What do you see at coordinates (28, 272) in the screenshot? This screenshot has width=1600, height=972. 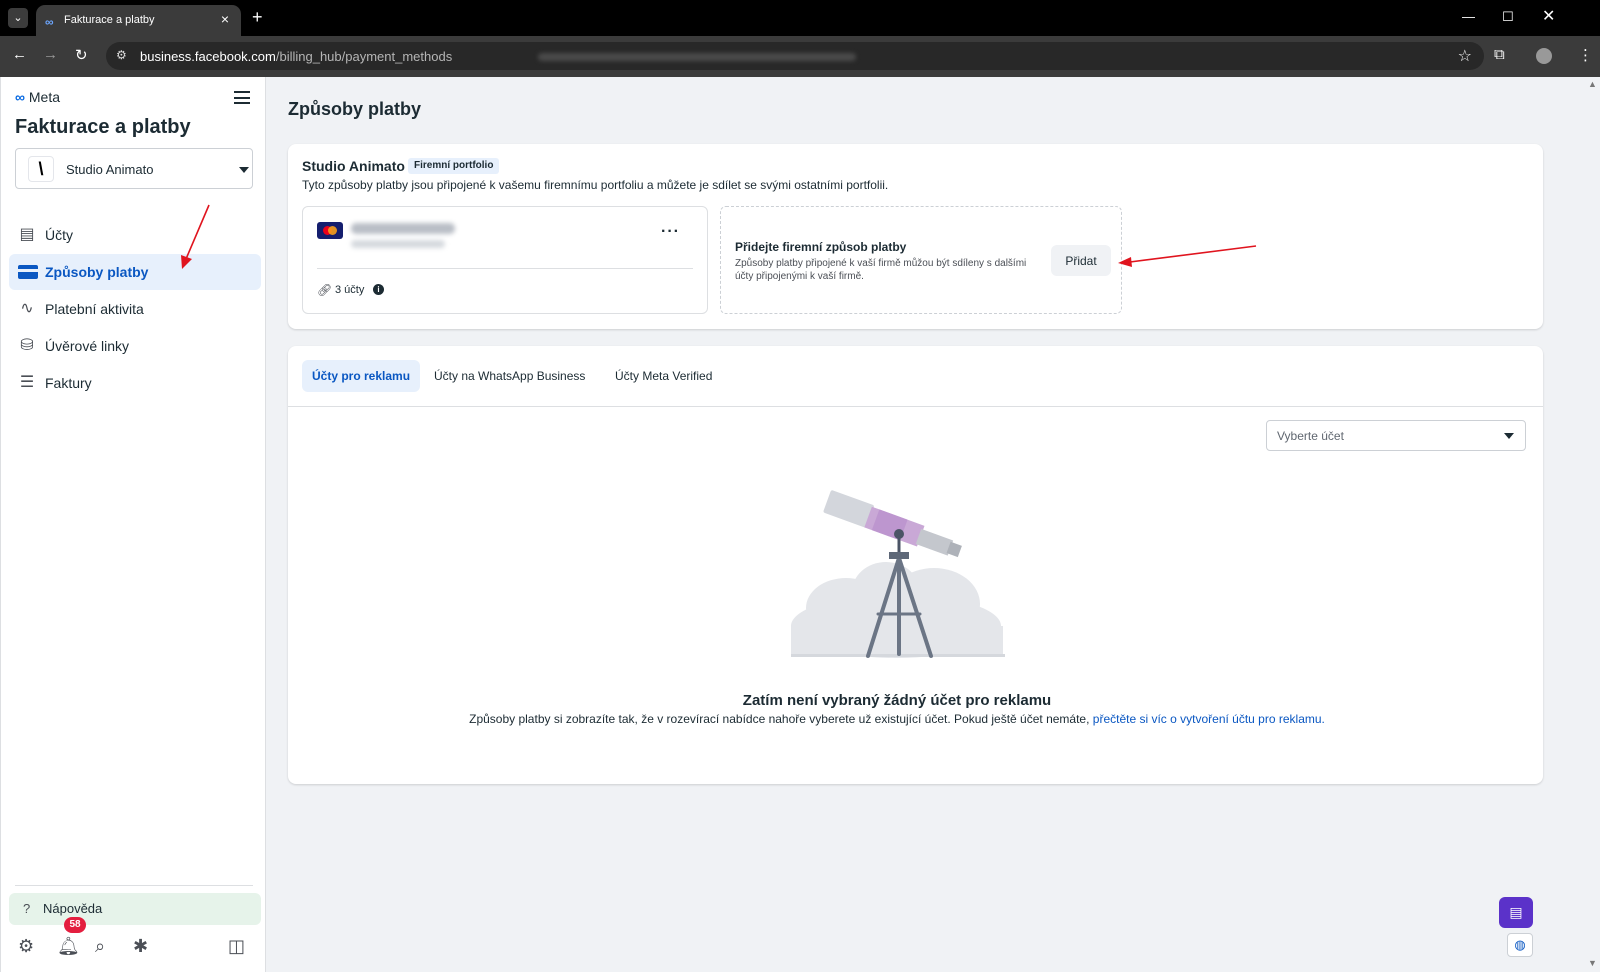 I see `credit-card-icon` at bounding box center [28, 272].